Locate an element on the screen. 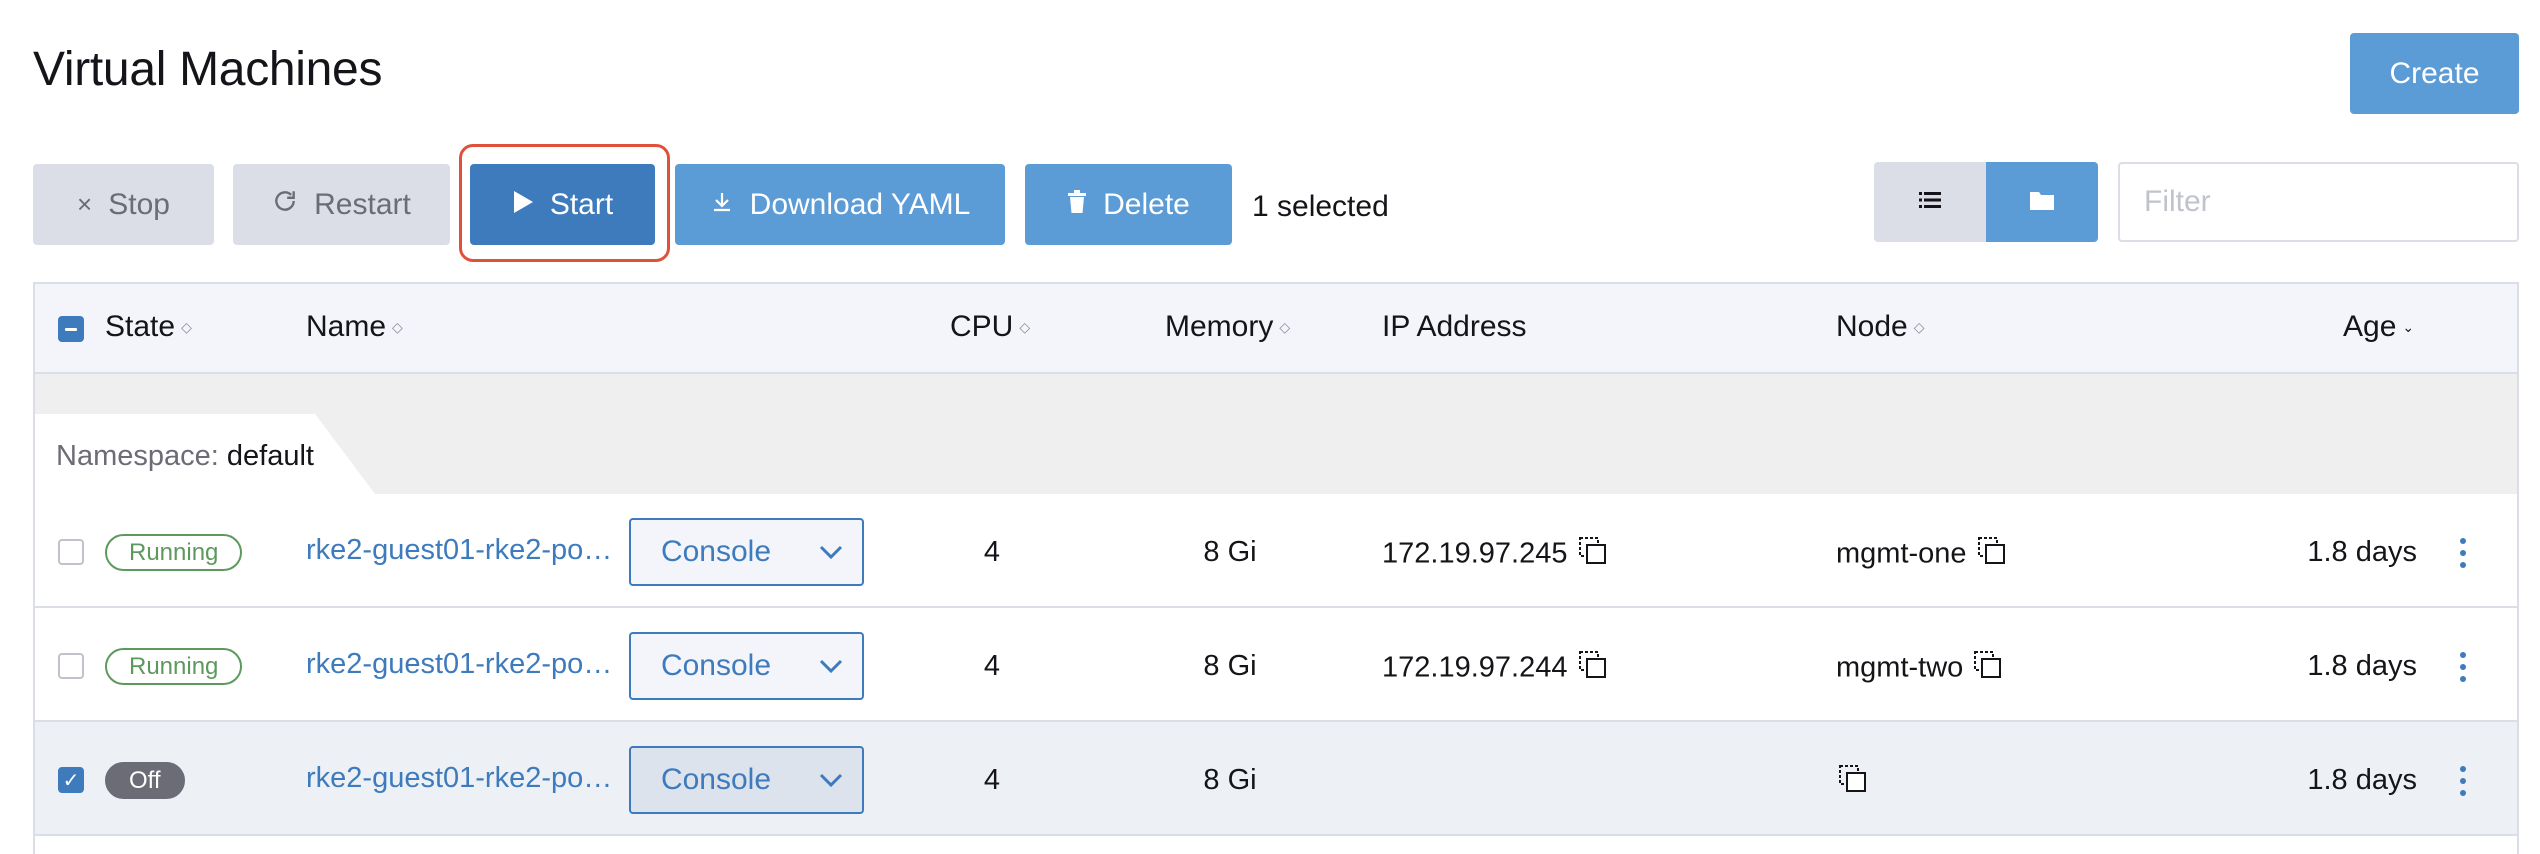 The height and width of the screenshot is (854, 2540). restart-label: Restart is located at coordinates (362, 204).